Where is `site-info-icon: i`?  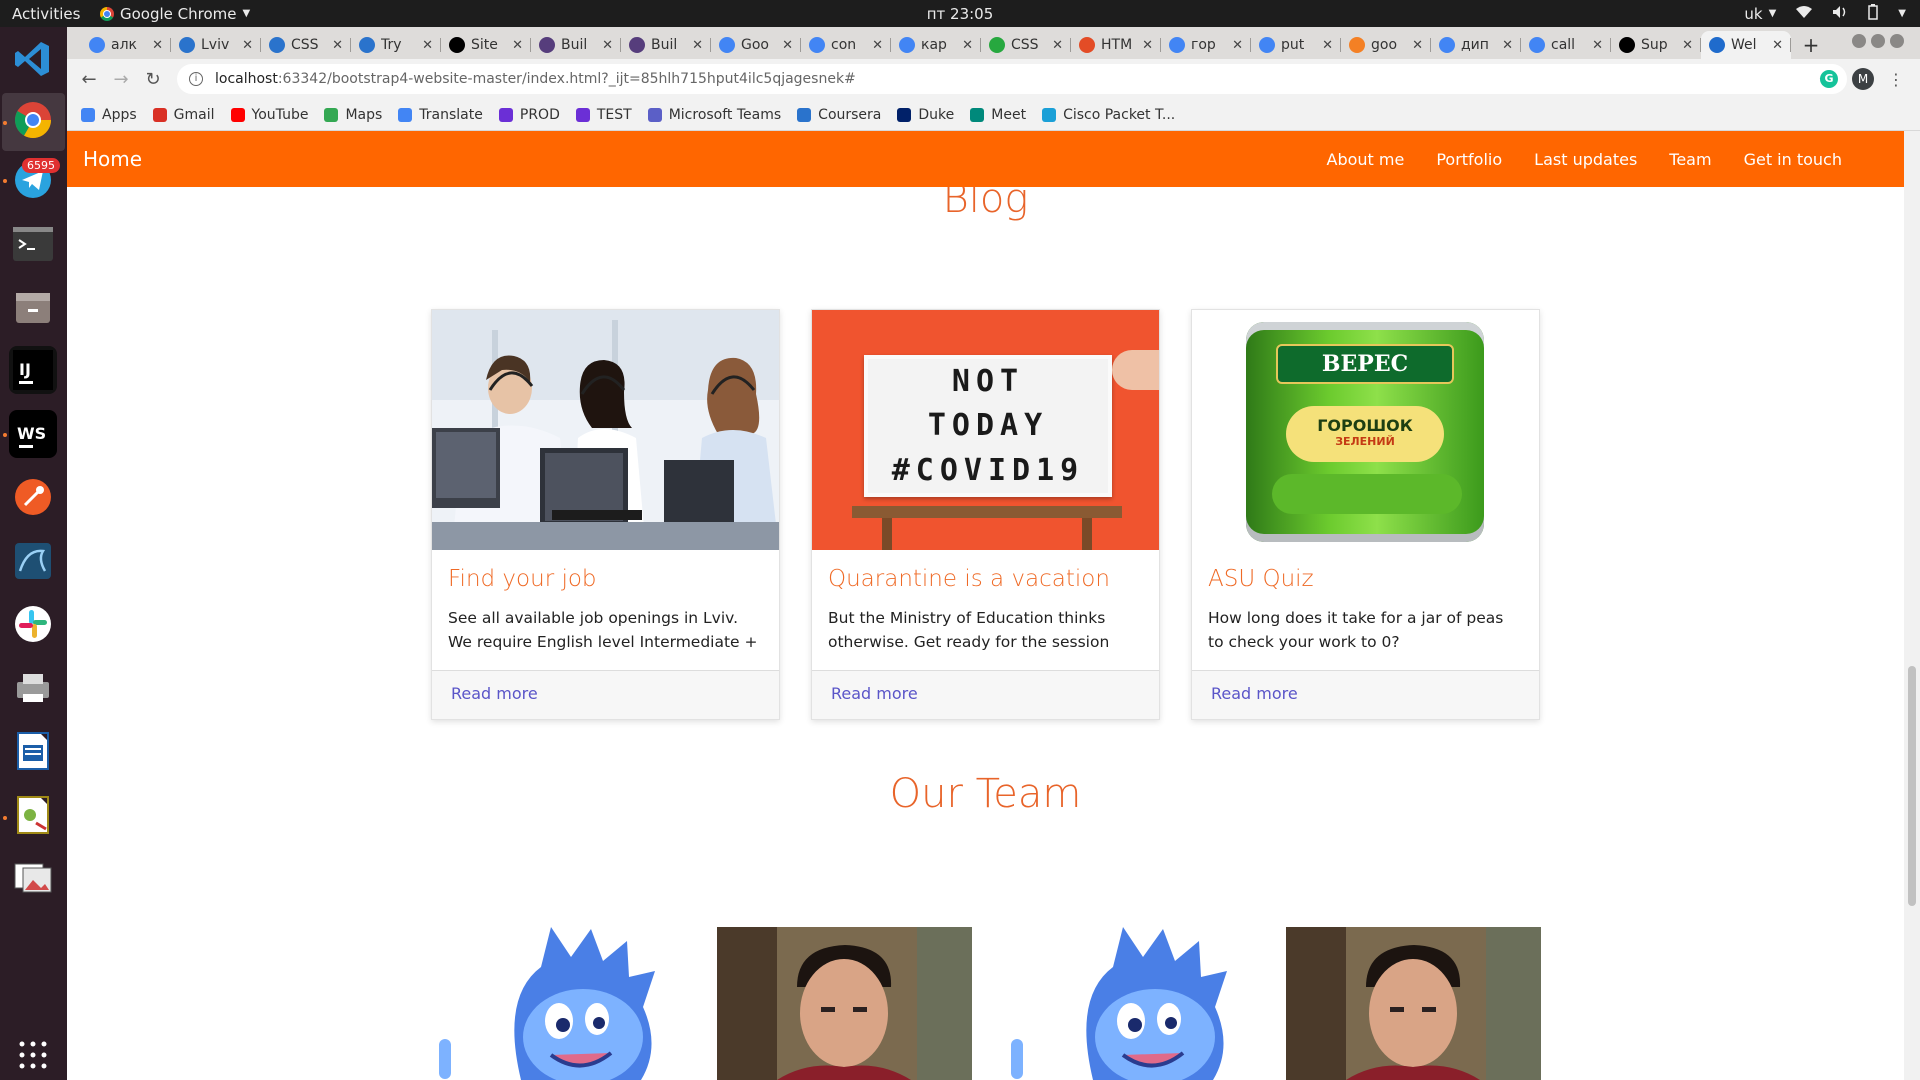 site-info-icon: i is located at coordinates (196, 79).